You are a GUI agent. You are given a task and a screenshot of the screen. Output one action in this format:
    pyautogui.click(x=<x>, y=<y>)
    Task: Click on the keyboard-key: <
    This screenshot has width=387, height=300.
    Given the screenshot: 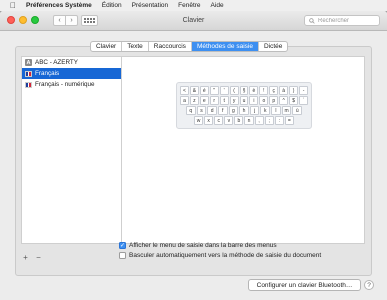 What is the action you would take?
    pyautogui.click(x=184, y=90)
    